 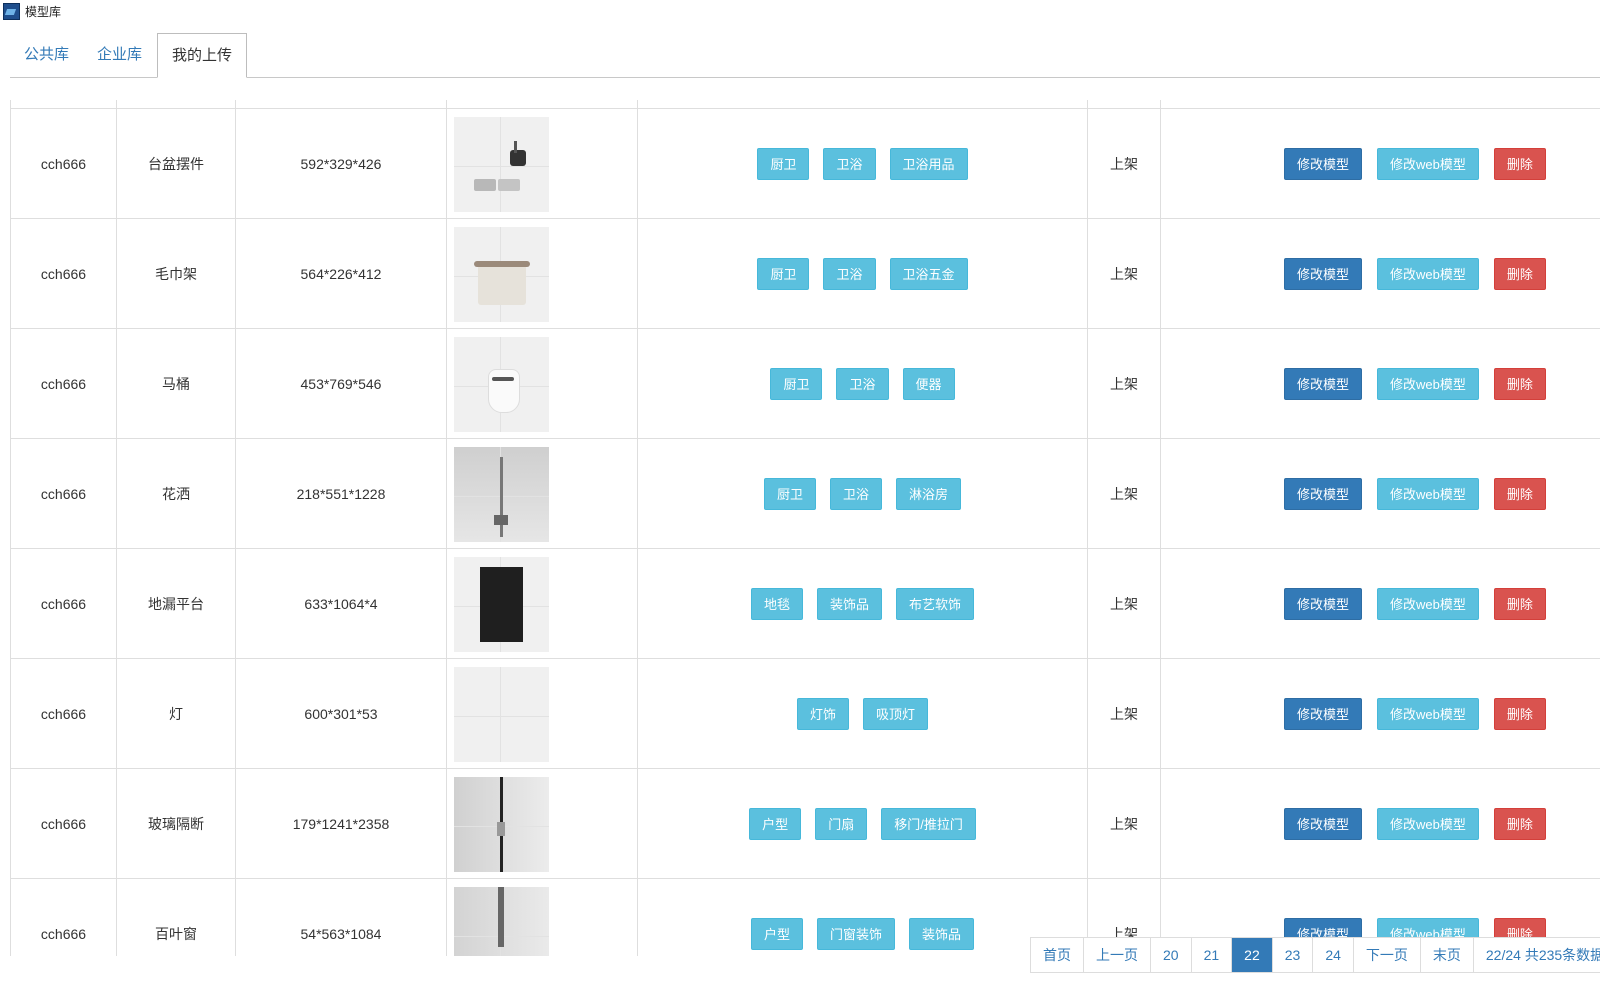 I want to click on category-tag: 门扇, so click(x=841, y=824).